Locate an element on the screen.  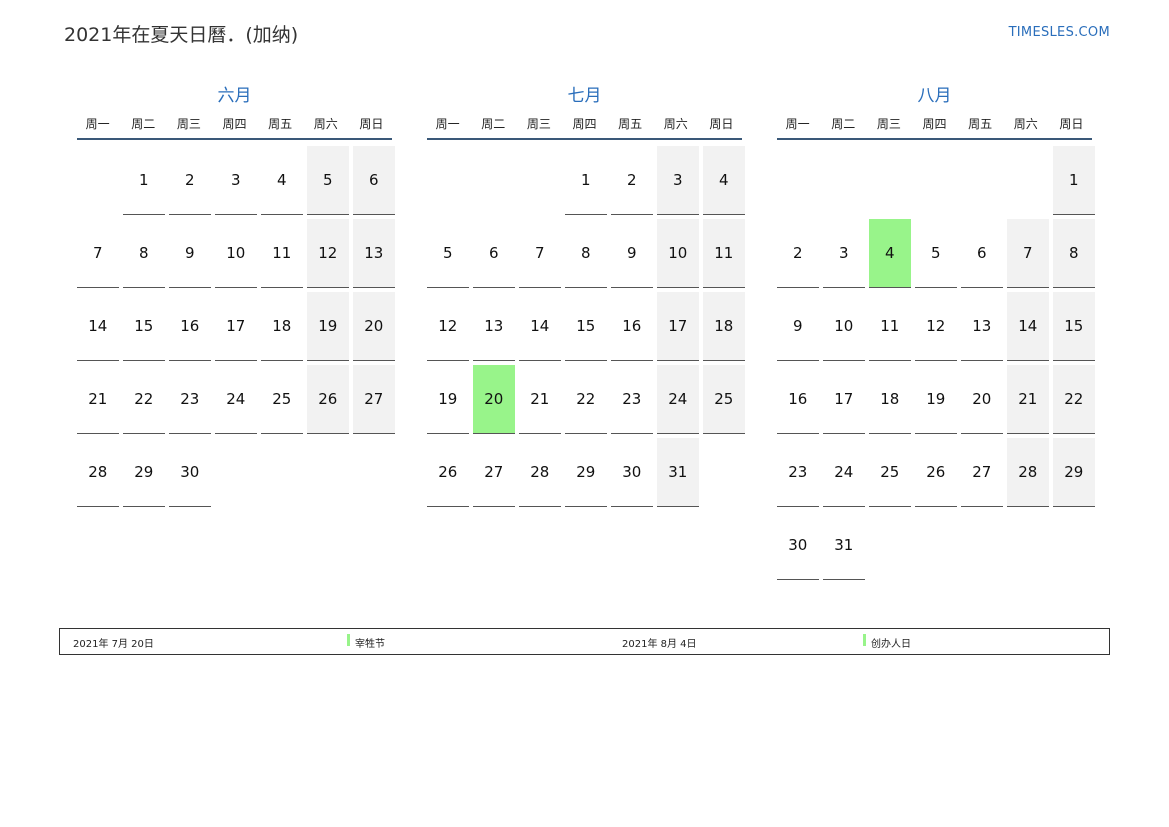
month-name: 七月 is located at coordinates (584, 96).